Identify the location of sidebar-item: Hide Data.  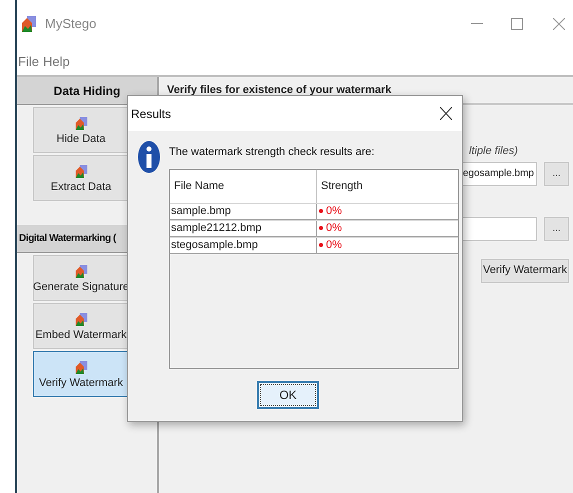
(81, 130).